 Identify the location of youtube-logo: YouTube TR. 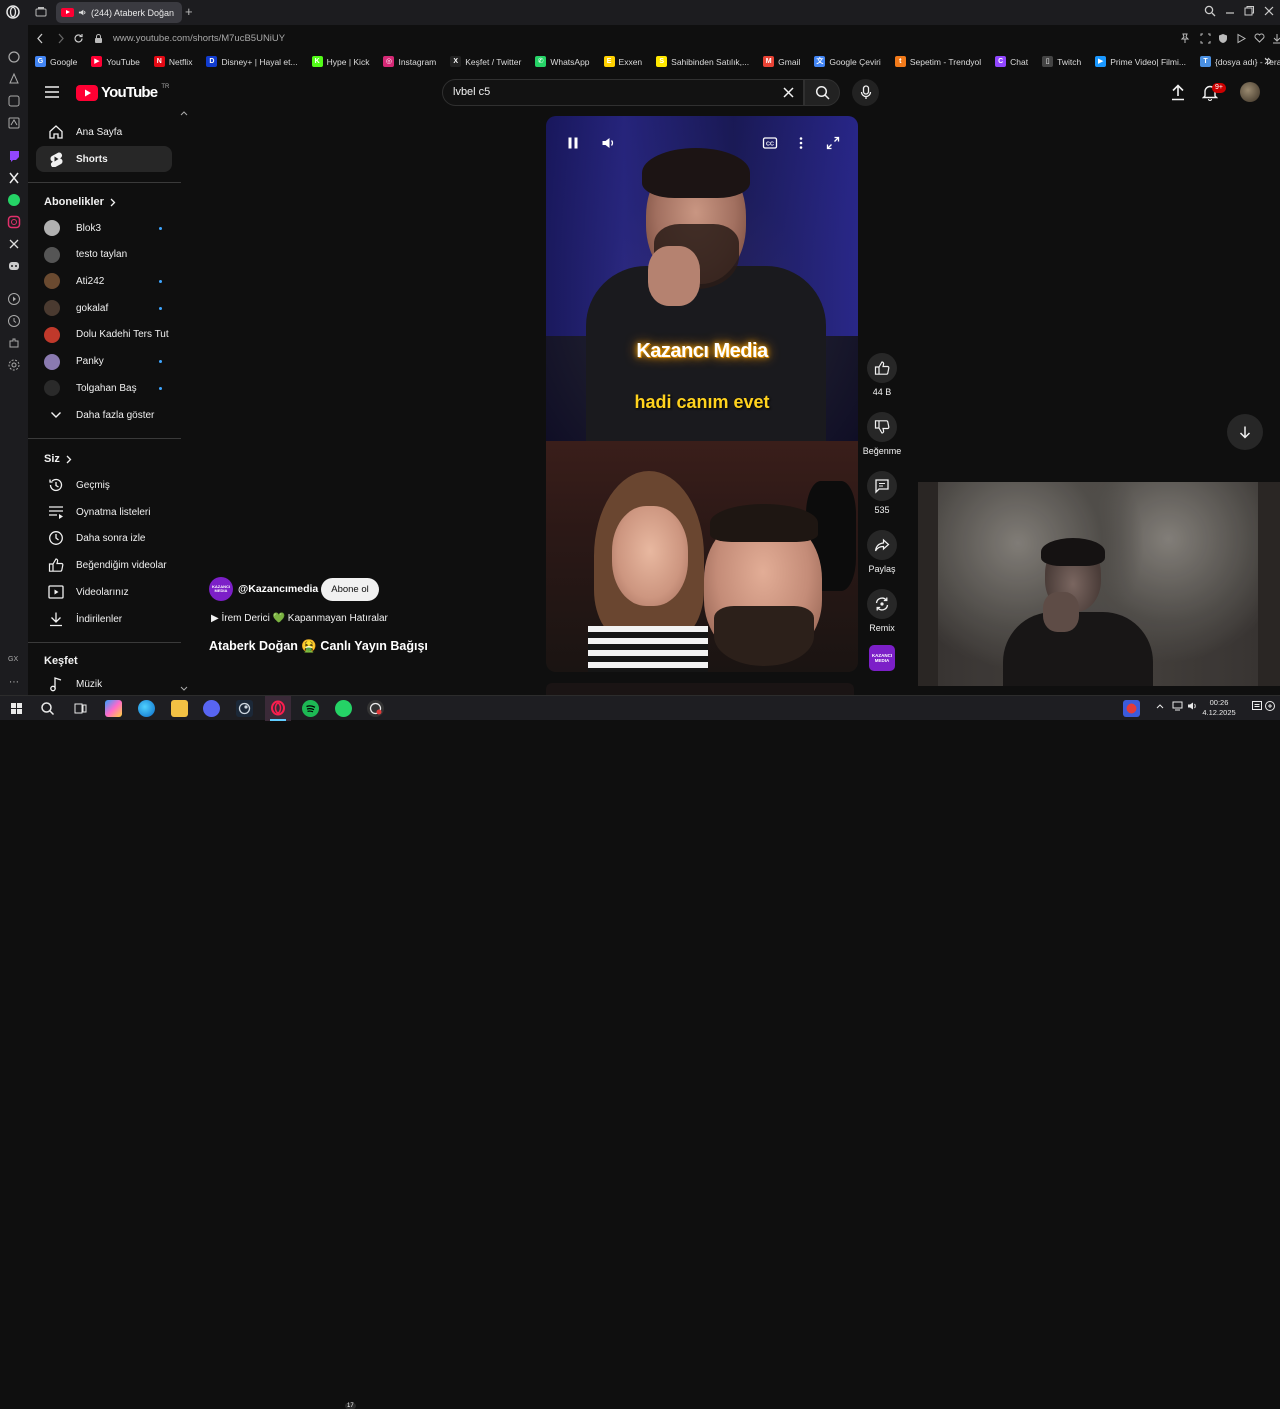
(122, 92).